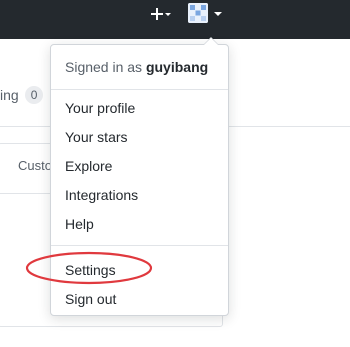 Image resolution: width=350 pixels, height=347 pixels. Describe the element at coordinates (35, 165) in the screenshot. I see `background-tab-customize: Custo` at that location.